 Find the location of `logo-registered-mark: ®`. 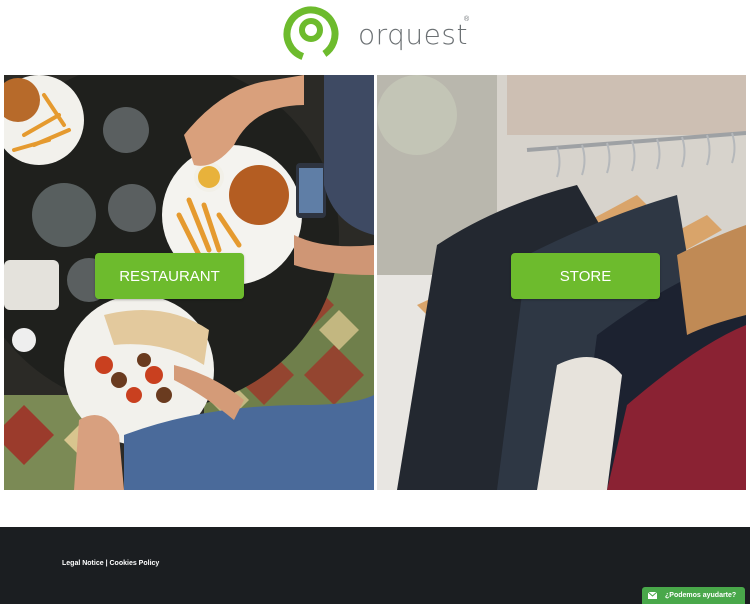

logo-registered-mark: ® is located at coordinates (467, 19).